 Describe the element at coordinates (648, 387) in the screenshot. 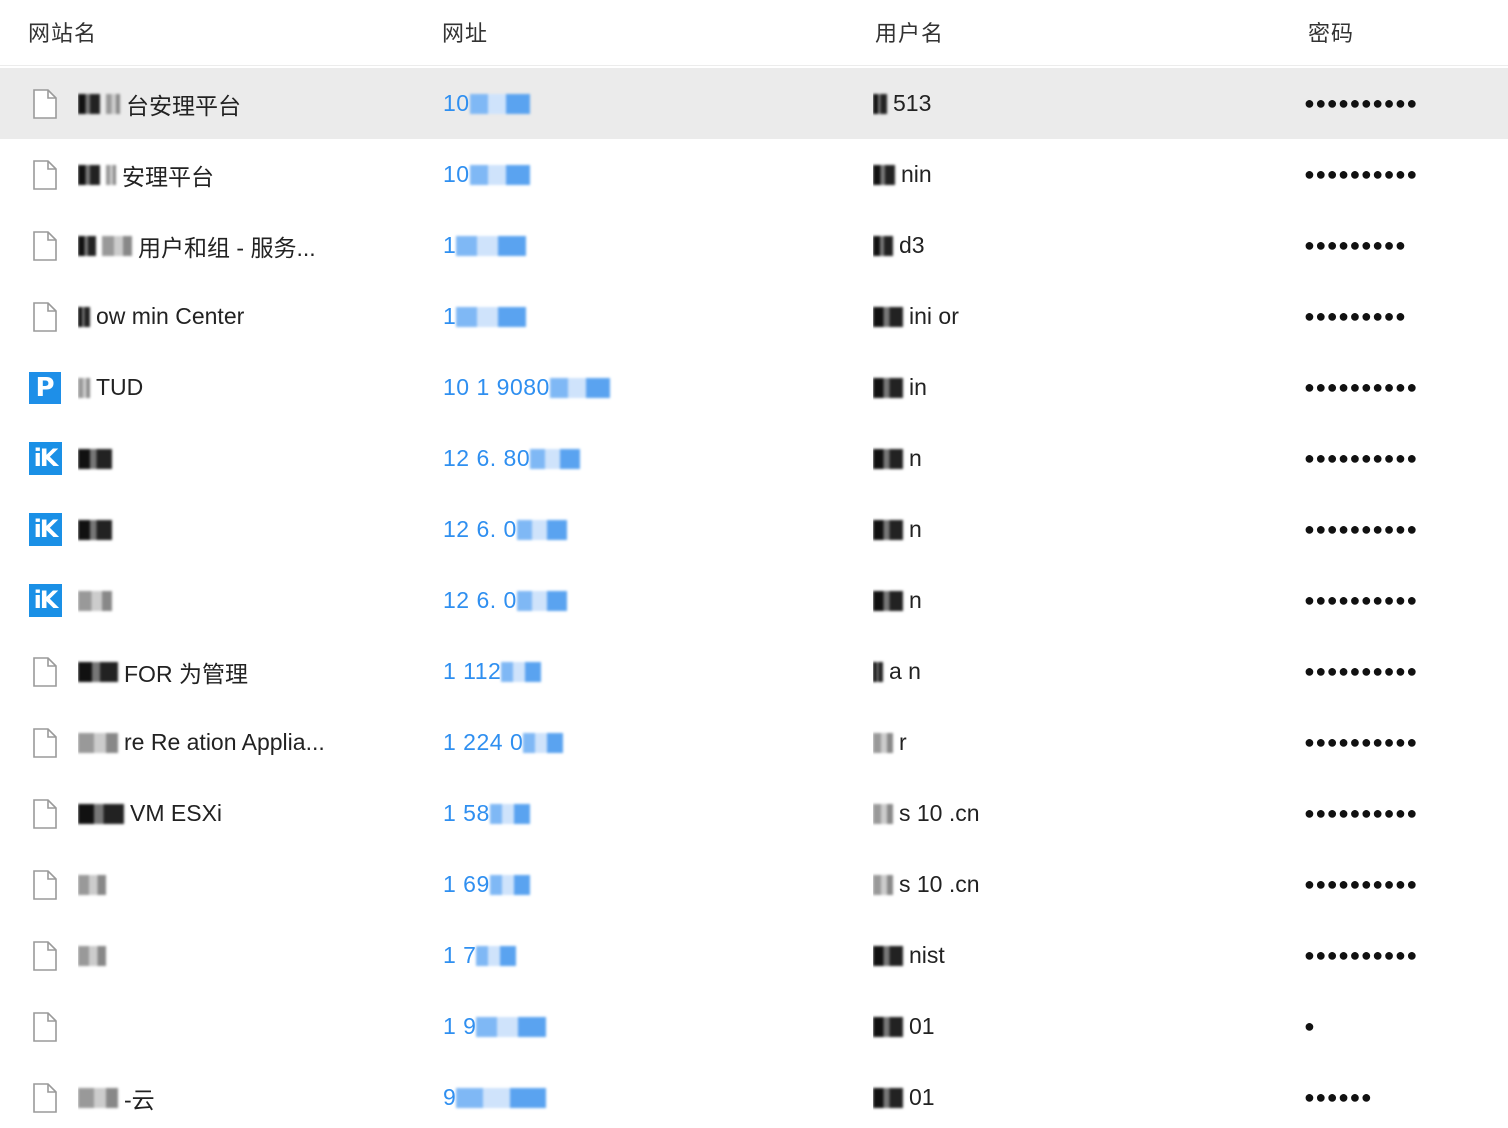

I see `url-cell: 10 1 9080` at that location.